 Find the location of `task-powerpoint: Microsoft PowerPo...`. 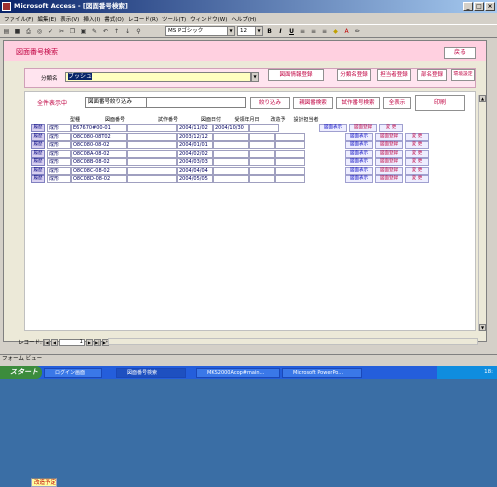

task-powerpoint: Microsoft PowerPo... is located at coordinates (322, 372).